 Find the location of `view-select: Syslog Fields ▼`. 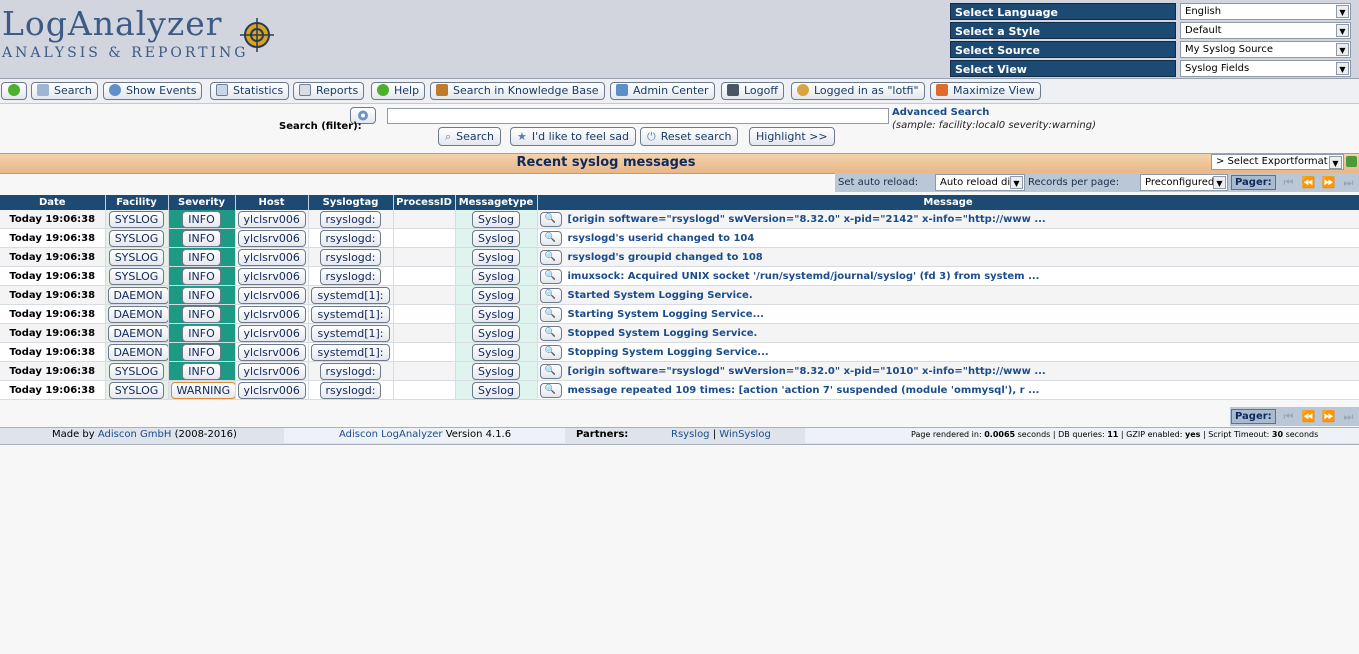

view-select: Syslog Fields ▼ is located at coordinates (1265, 68).